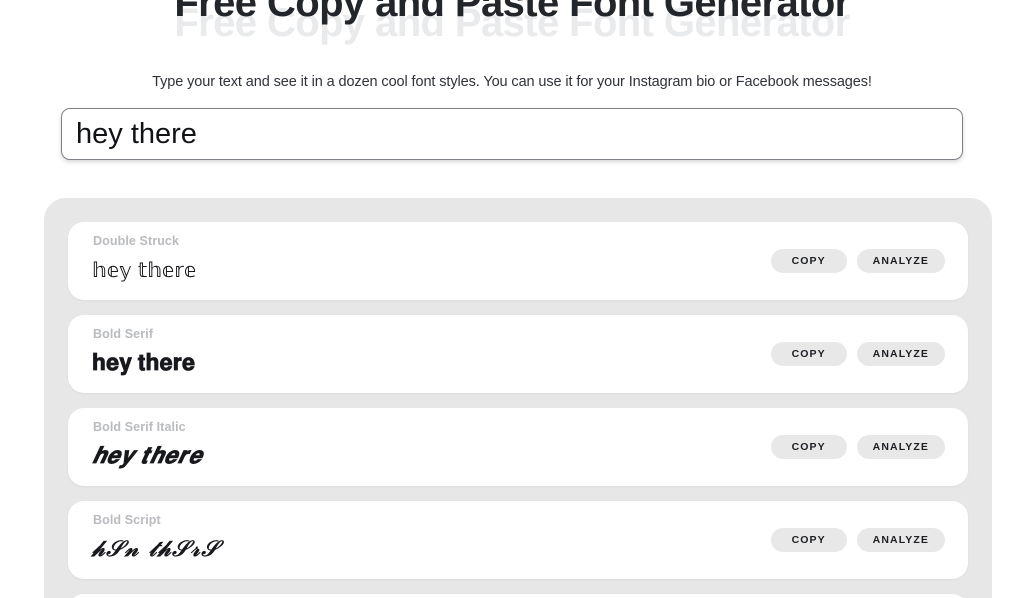 This screenshot has height=598, width=1024. What do you see at coordinates (518, 261) in the screenshot?
I see `result-card: Double Struck 𝕙𝕖𝕪 𝕥𝕙𝕖𝕣𝕖 COPY ANALYZE` at bounding box center [518, 261].